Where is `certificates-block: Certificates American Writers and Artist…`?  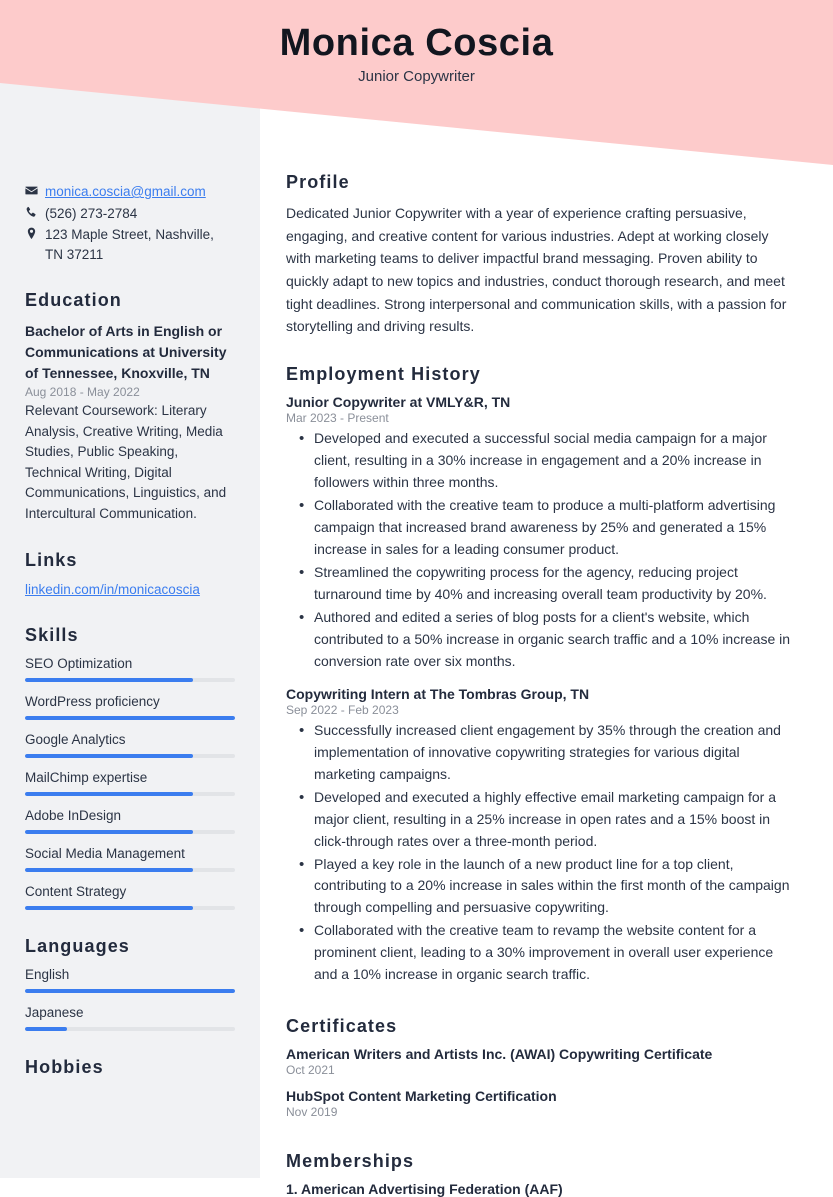 certificates-block: Certificates American Writers and Artist… is located at coordinates (541, 1067).